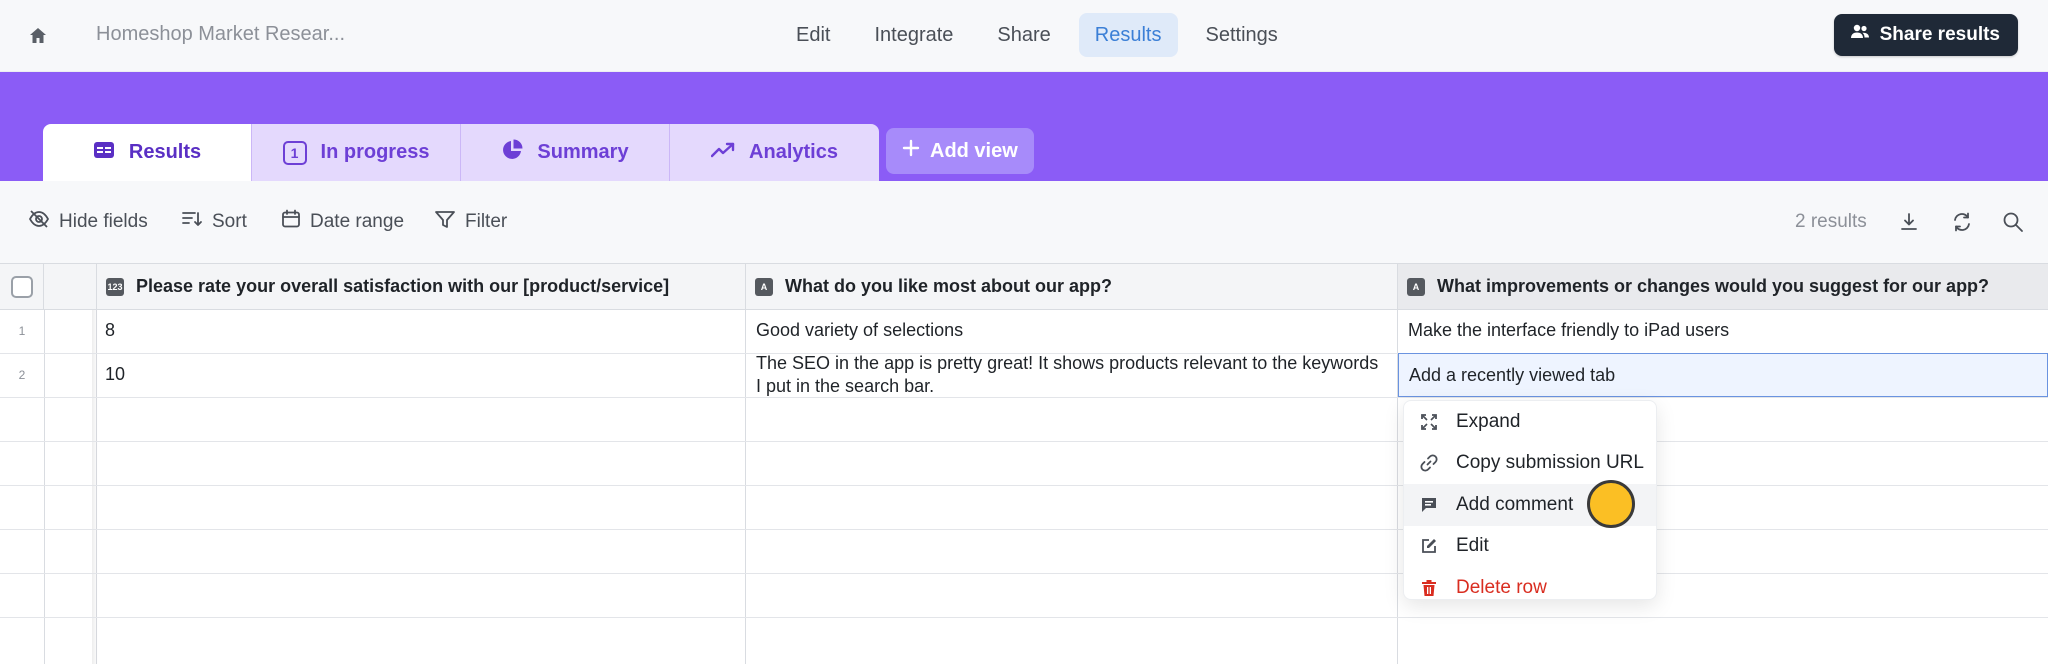 The image size is (2048, 664). Describe the element at coordinates (1429, 588) in the screenshot. I see `trash-icon` at that location.